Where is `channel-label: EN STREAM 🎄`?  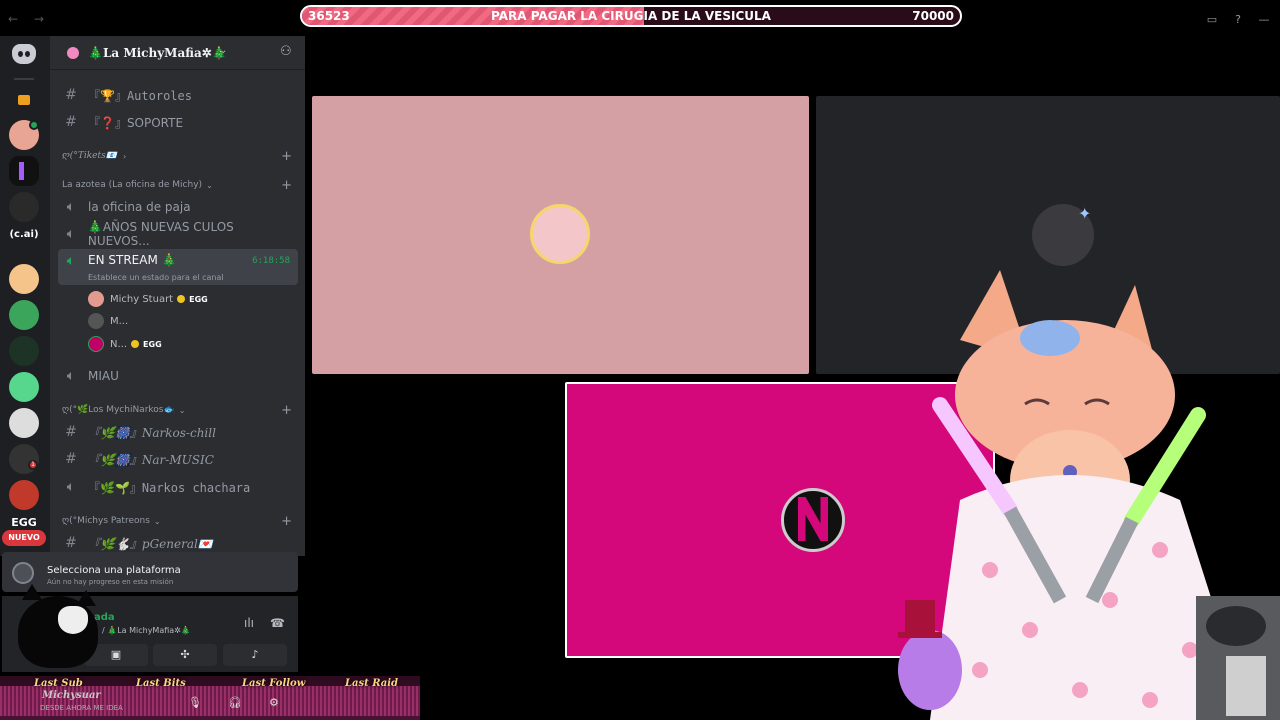 channel-label: EN STREAM 🎄 is located at coordinates (132, 260).